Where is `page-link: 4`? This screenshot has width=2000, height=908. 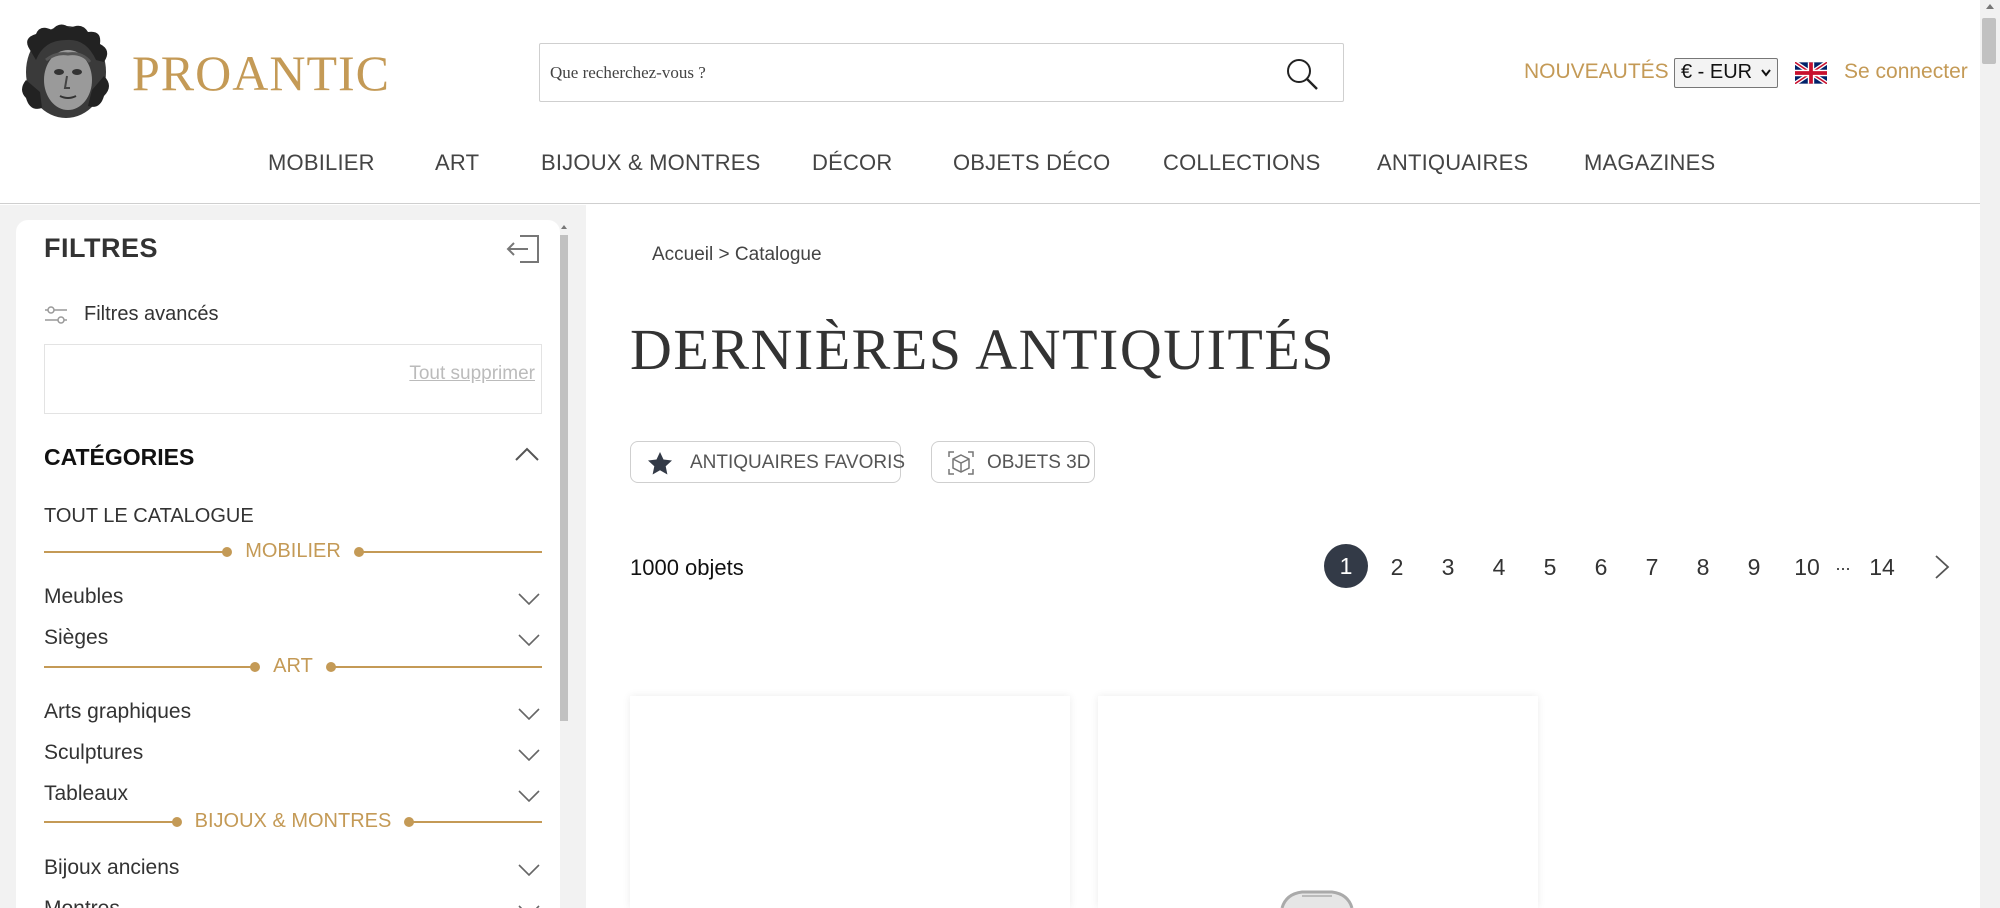
page-link: 4 is located at coordinates (1499, 567).